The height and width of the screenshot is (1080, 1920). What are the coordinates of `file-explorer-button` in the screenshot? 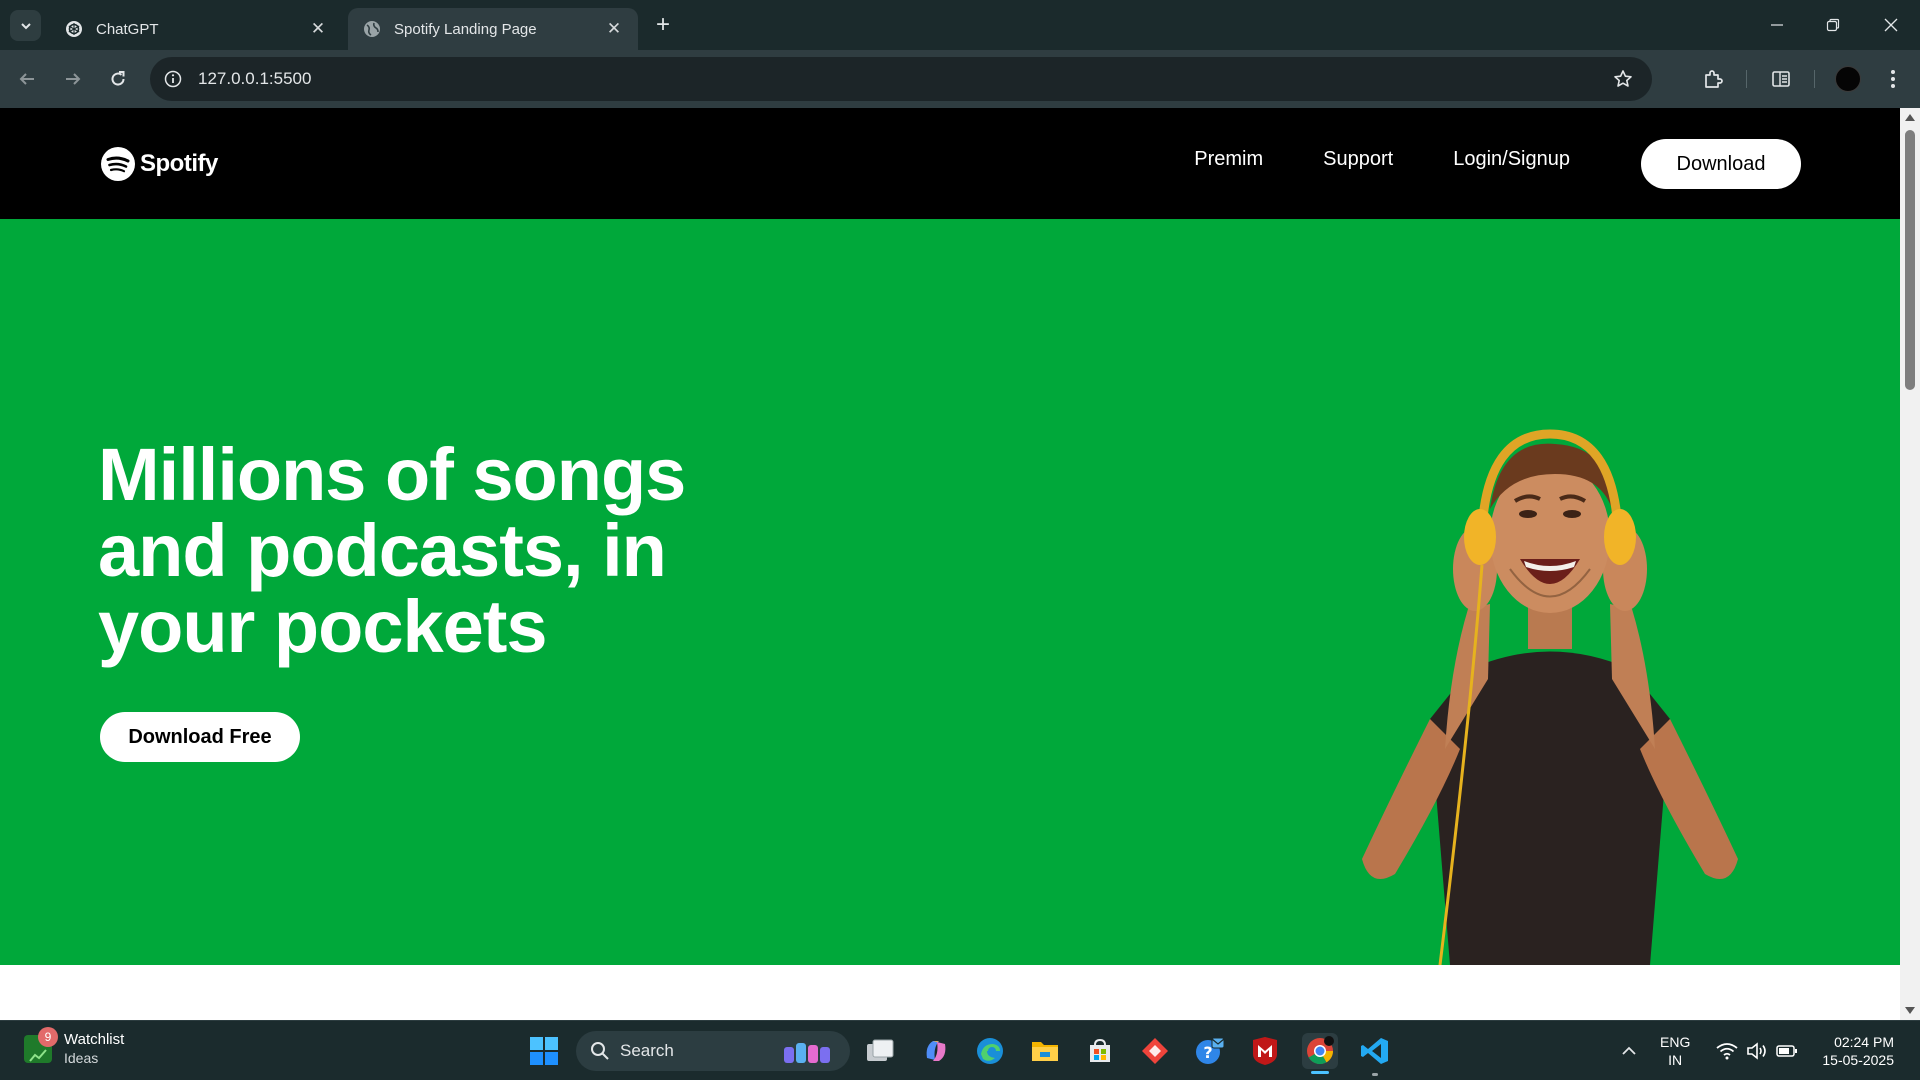 It's located at (1045, 1051).